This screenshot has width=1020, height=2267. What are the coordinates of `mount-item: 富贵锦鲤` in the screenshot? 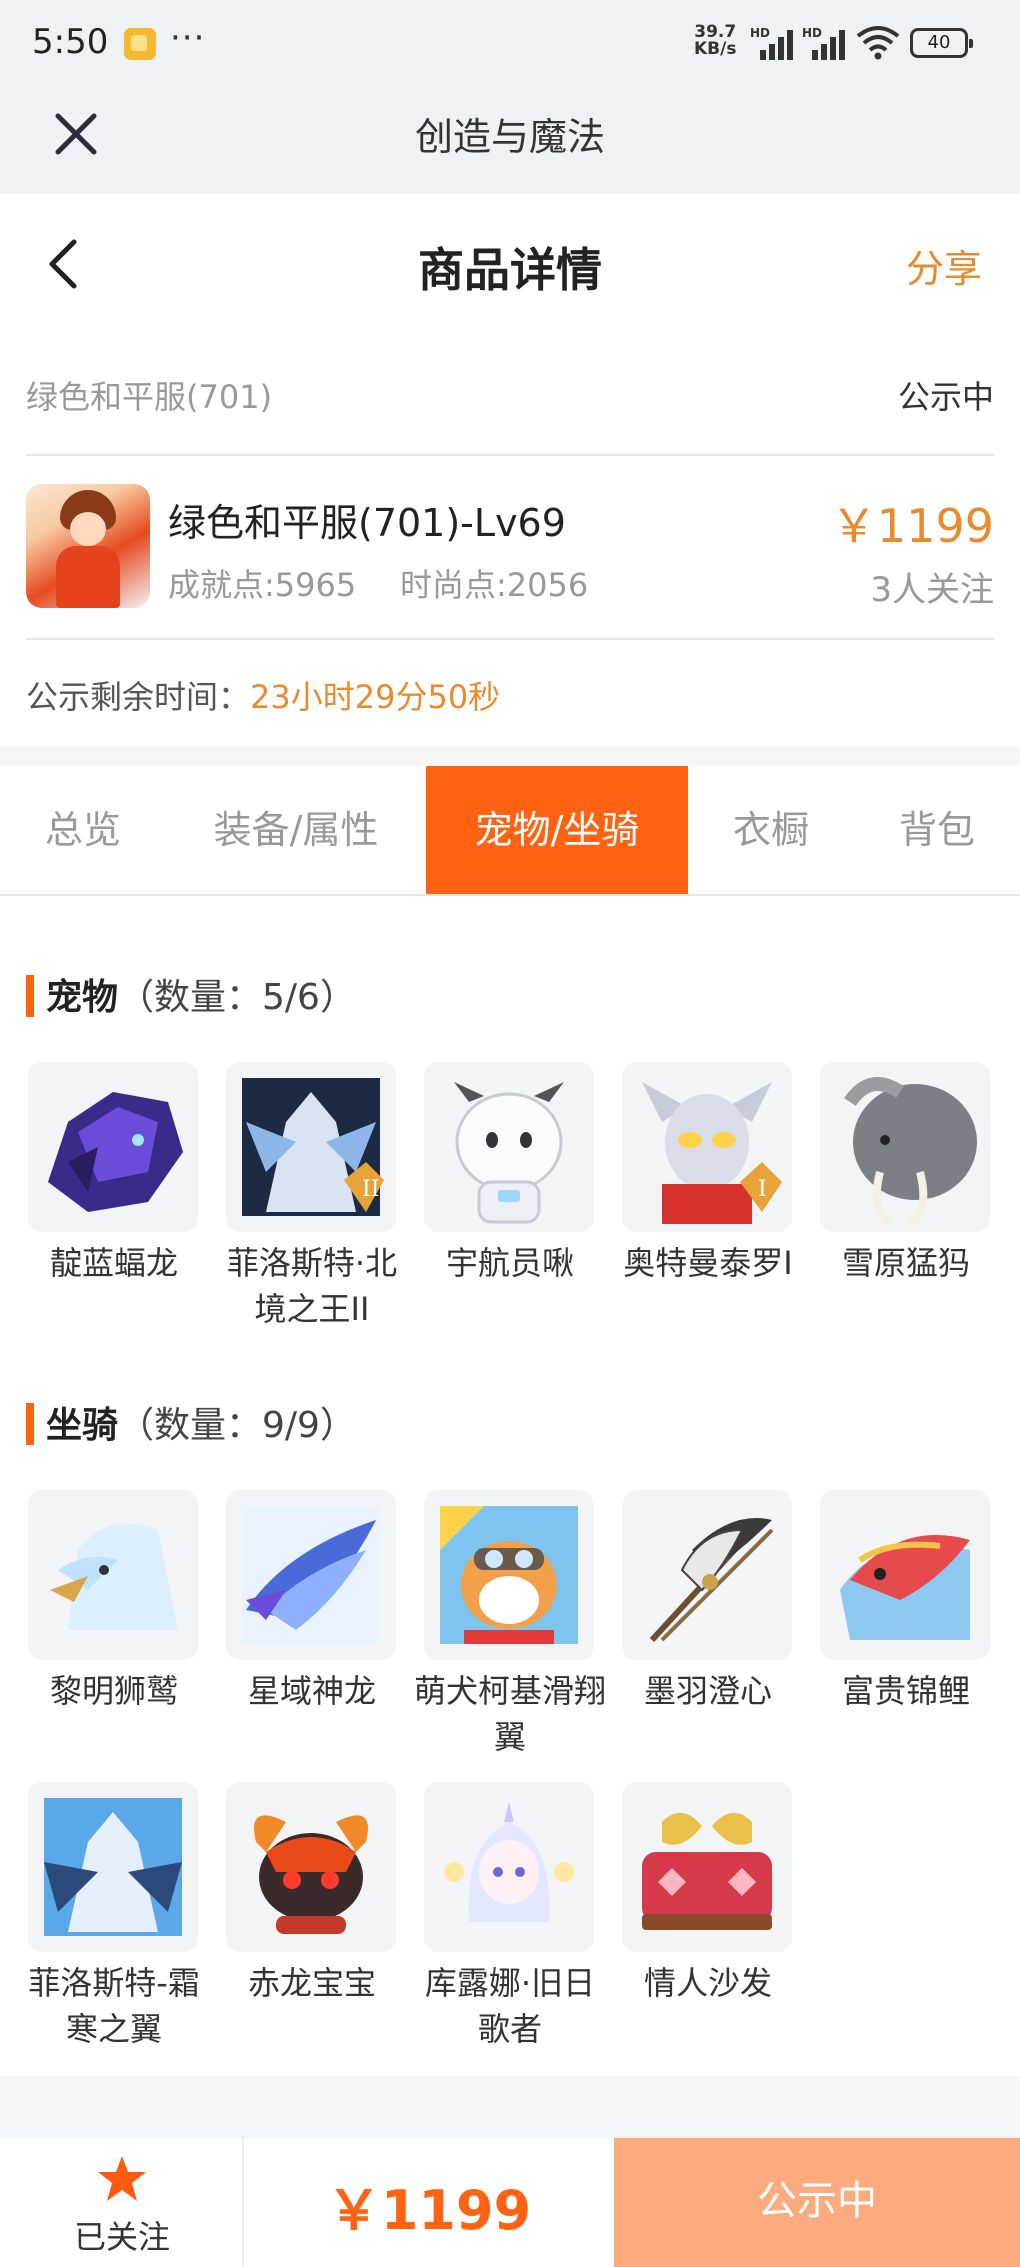 It's located at (906, 1602).